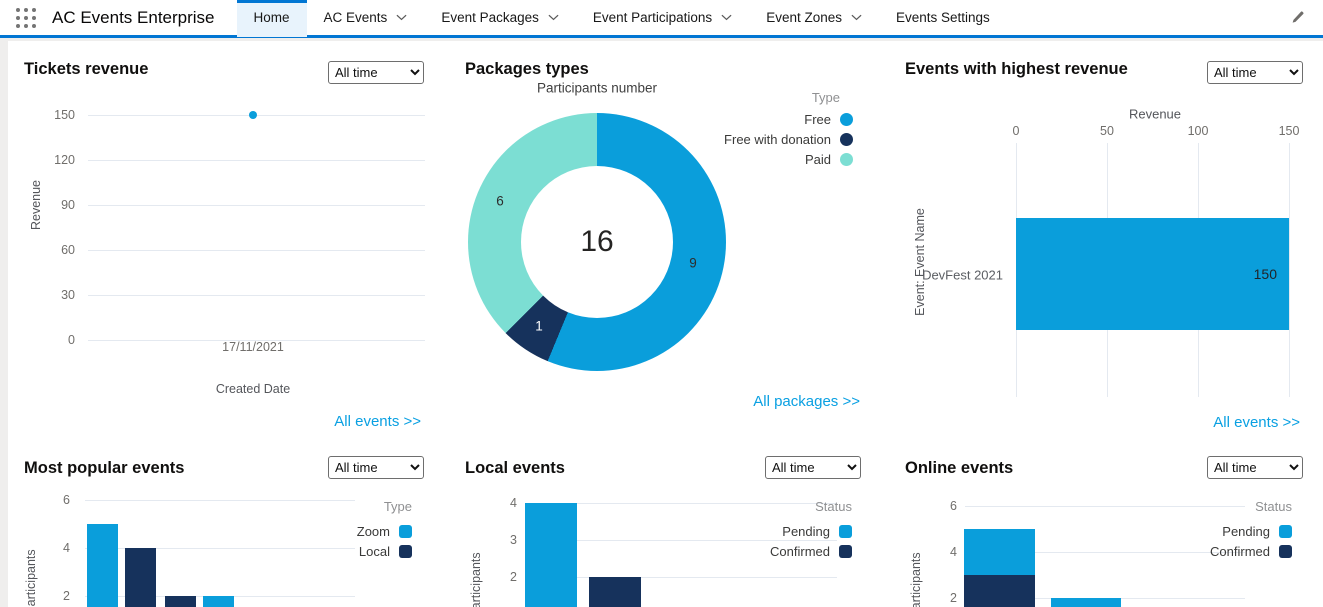 This screenshot has width=1323, height=607. I want to click on data-point, so click(253, 115).